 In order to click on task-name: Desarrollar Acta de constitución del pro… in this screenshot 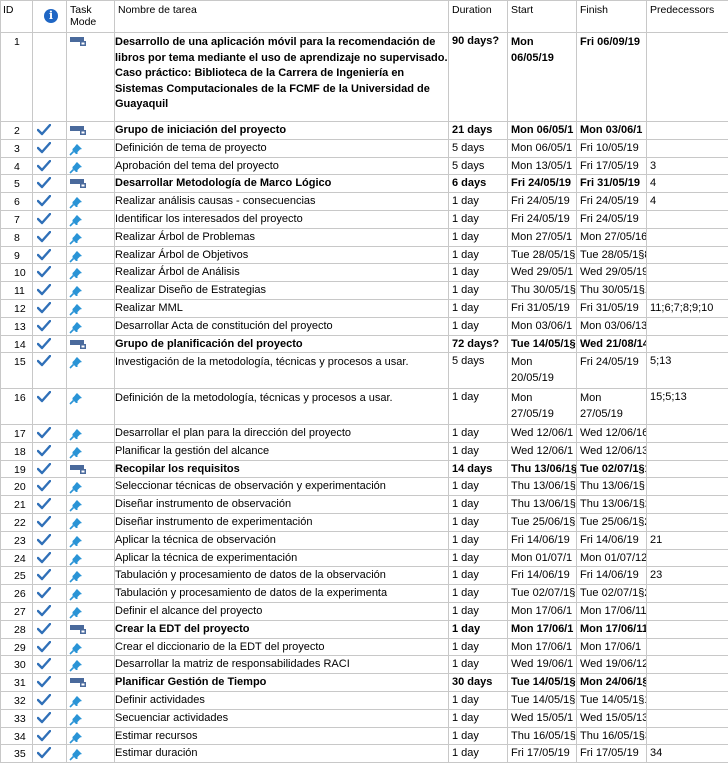, I will do `click(282, 326)`.